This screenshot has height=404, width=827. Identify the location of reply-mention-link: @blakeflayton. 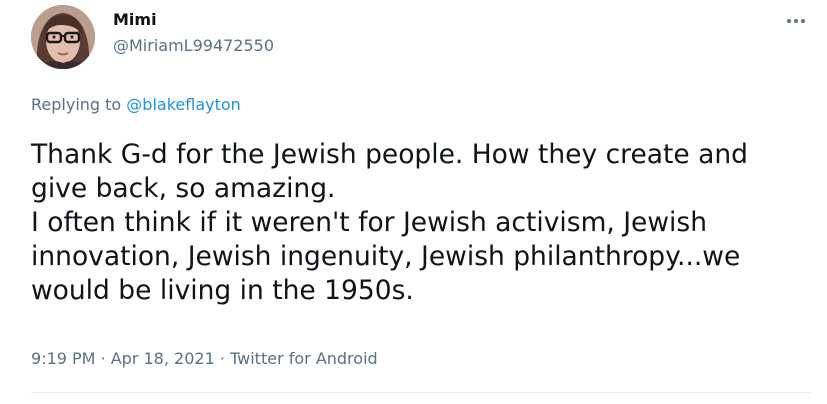
(183, 104).